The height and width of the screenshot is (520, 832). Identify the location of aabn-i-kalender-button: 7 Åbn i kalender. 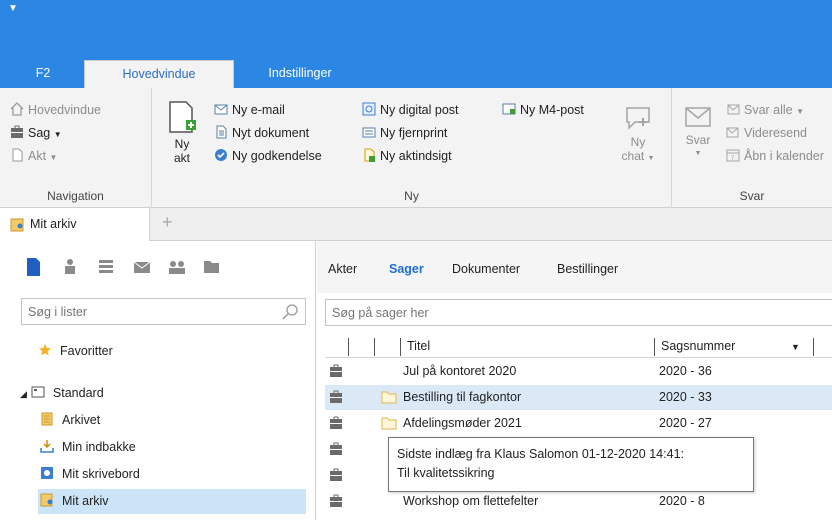
(775, 156).